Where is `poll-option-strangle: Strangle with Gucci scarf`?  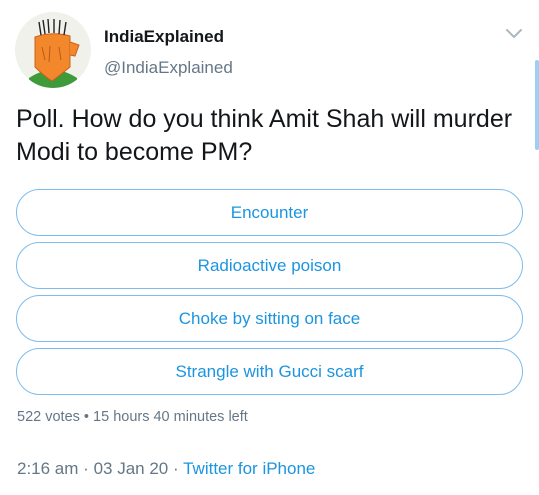
poll-option-strangle: Strangle with Gucci scarf is located at coordinates (269, 371).